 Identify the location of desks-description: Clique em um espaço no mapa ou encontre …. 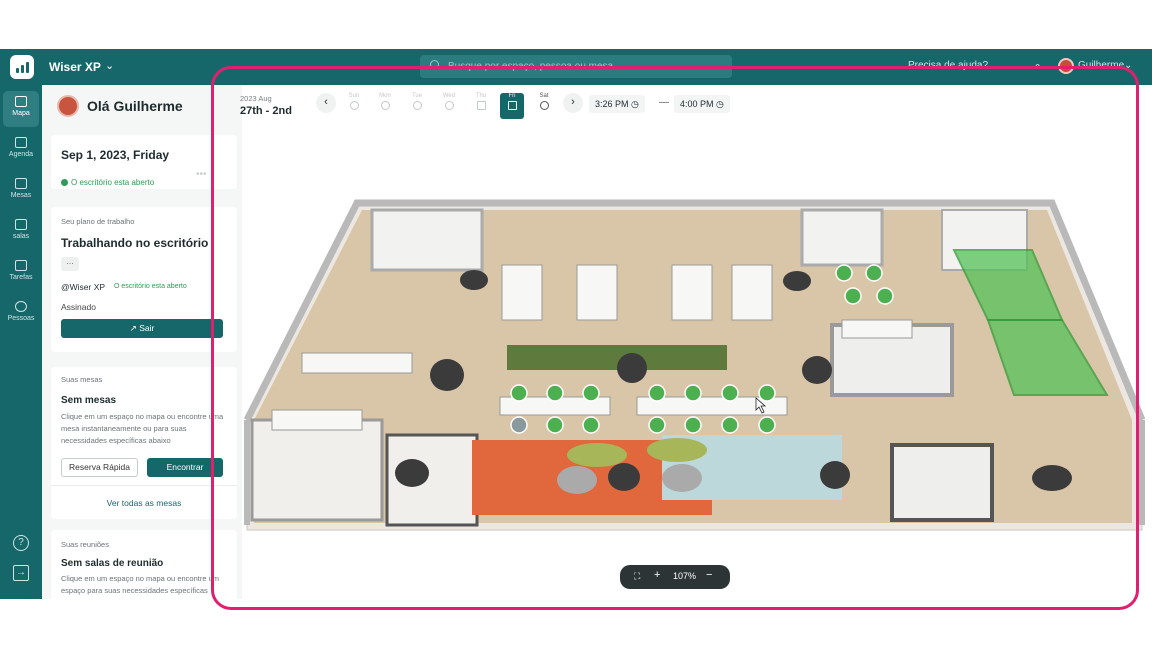
(142, 428).